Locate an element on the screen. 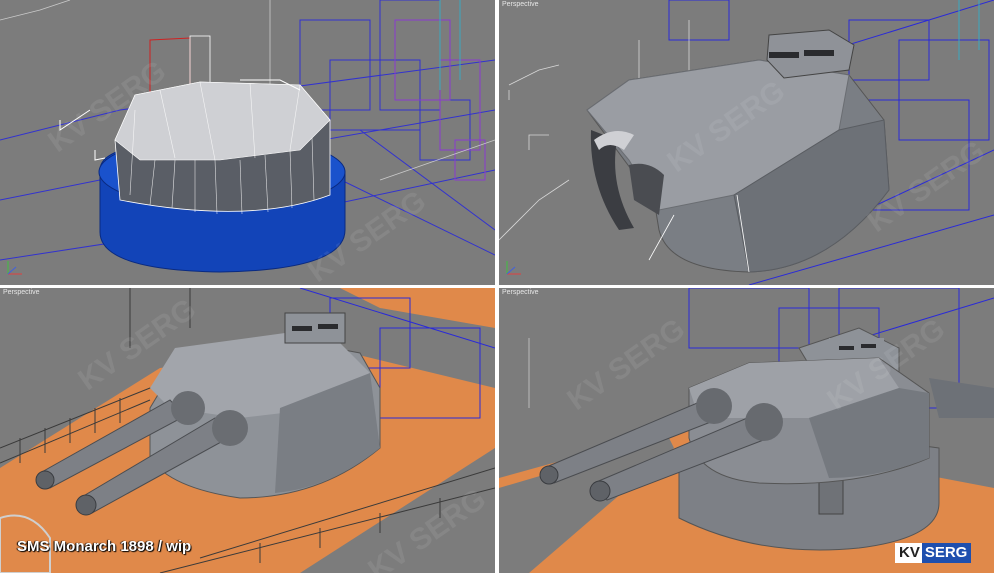  kvserg-logo: KV SERG is located at coordinates (933, 553).